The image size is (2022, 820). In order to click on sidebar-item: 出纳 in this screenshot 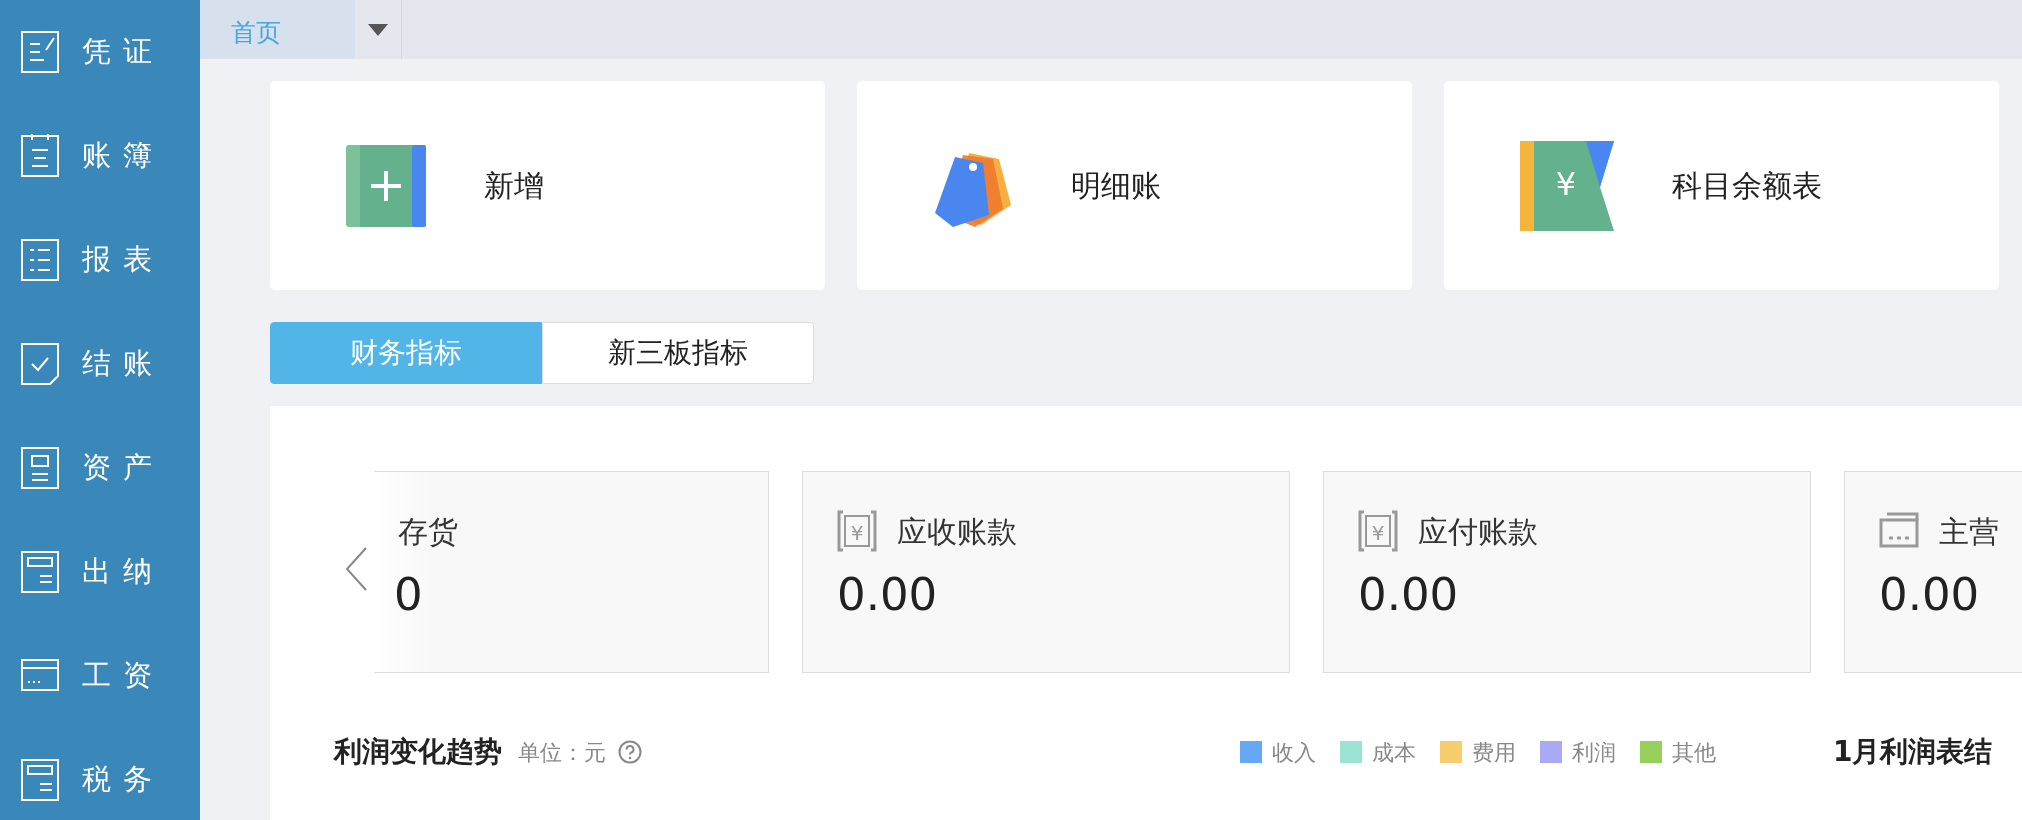, I will do `click(100, 572)`.